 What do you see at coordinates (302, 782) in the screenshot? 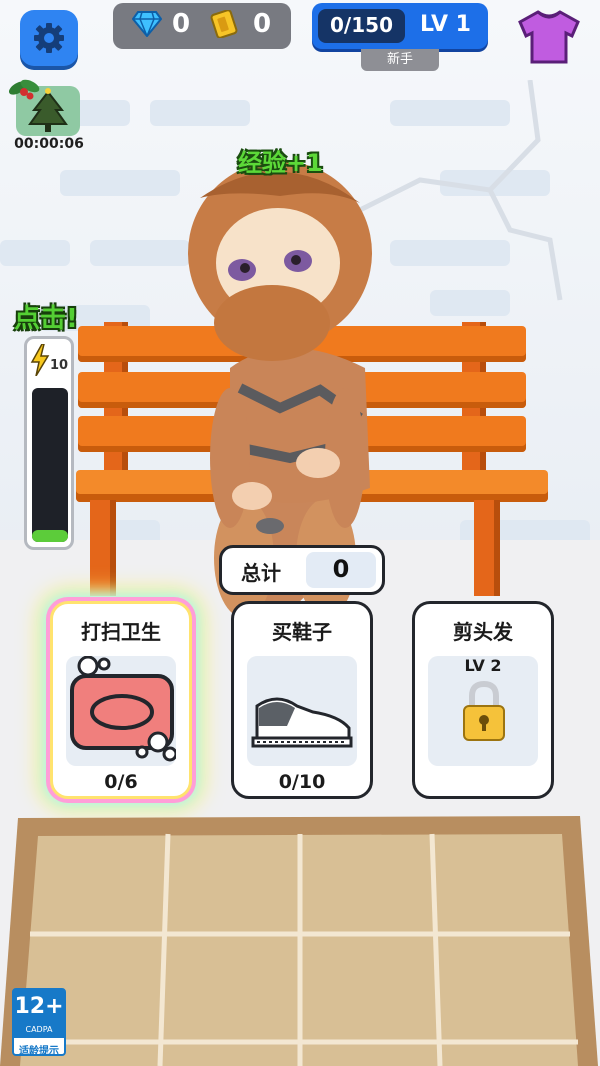
I see `task-progress-shoes: 0/10` at bounding box center [302, 782].